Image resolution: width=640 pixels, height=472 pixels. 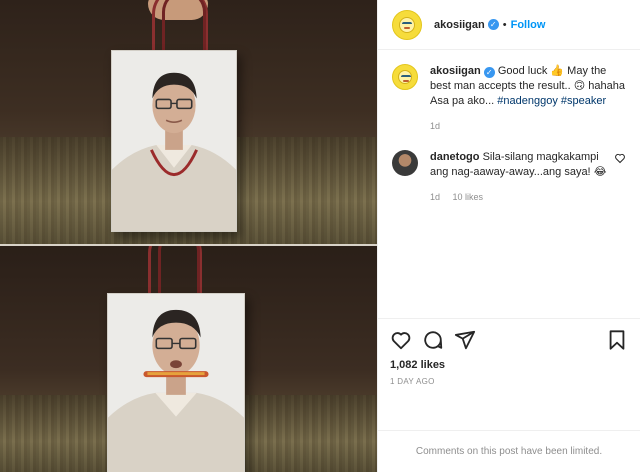 I want to click on caption-time: 1d, so click(x=435, y=126).